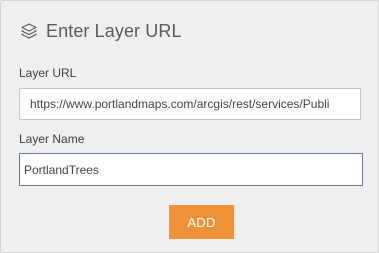 This screenshot has height=253, width=379. What do you see at coordinates (191, 169) in the screenshot?
I see `layer-name-input` at bounding box center [191, 169].